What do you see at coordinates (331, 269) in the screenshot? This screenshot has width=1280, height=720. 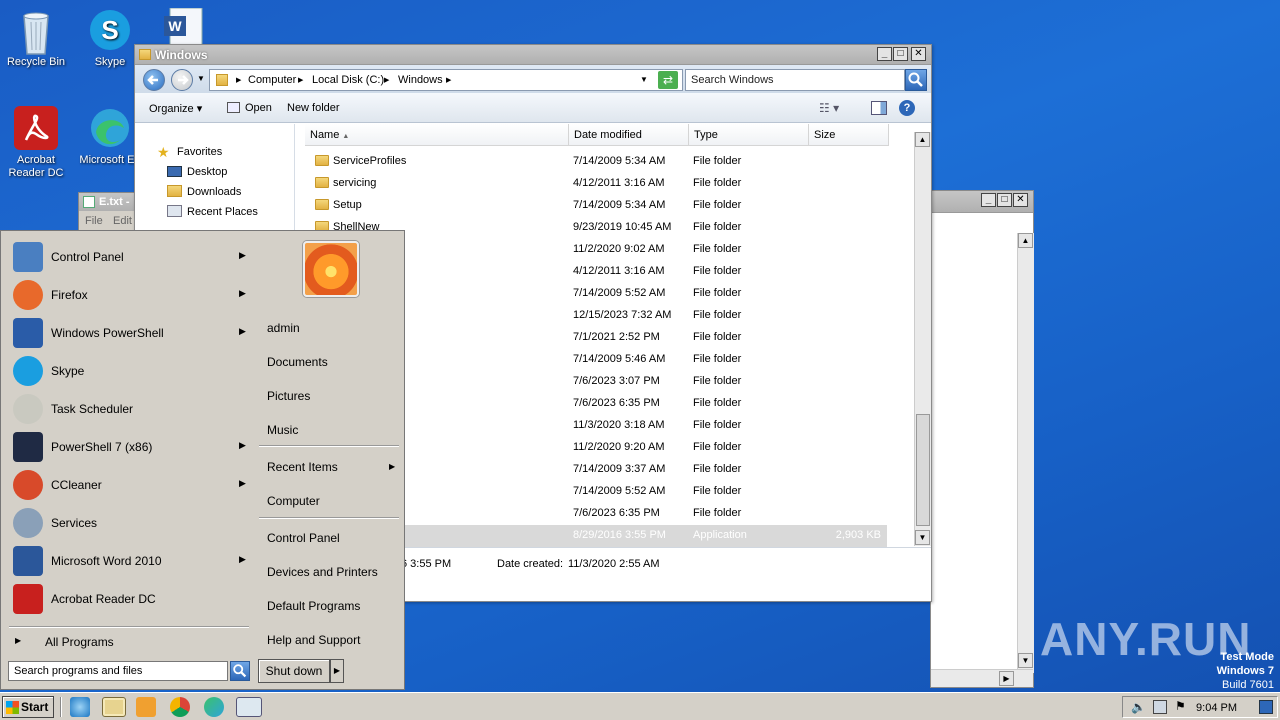 I see `user-avatar` at bounding box center [331, 269].